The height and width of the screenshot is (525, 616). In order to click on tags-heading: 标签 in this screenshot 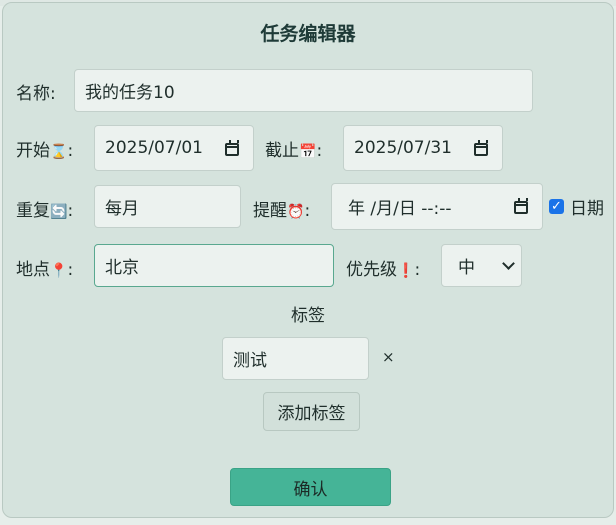, I will do `click(308, 316)`.